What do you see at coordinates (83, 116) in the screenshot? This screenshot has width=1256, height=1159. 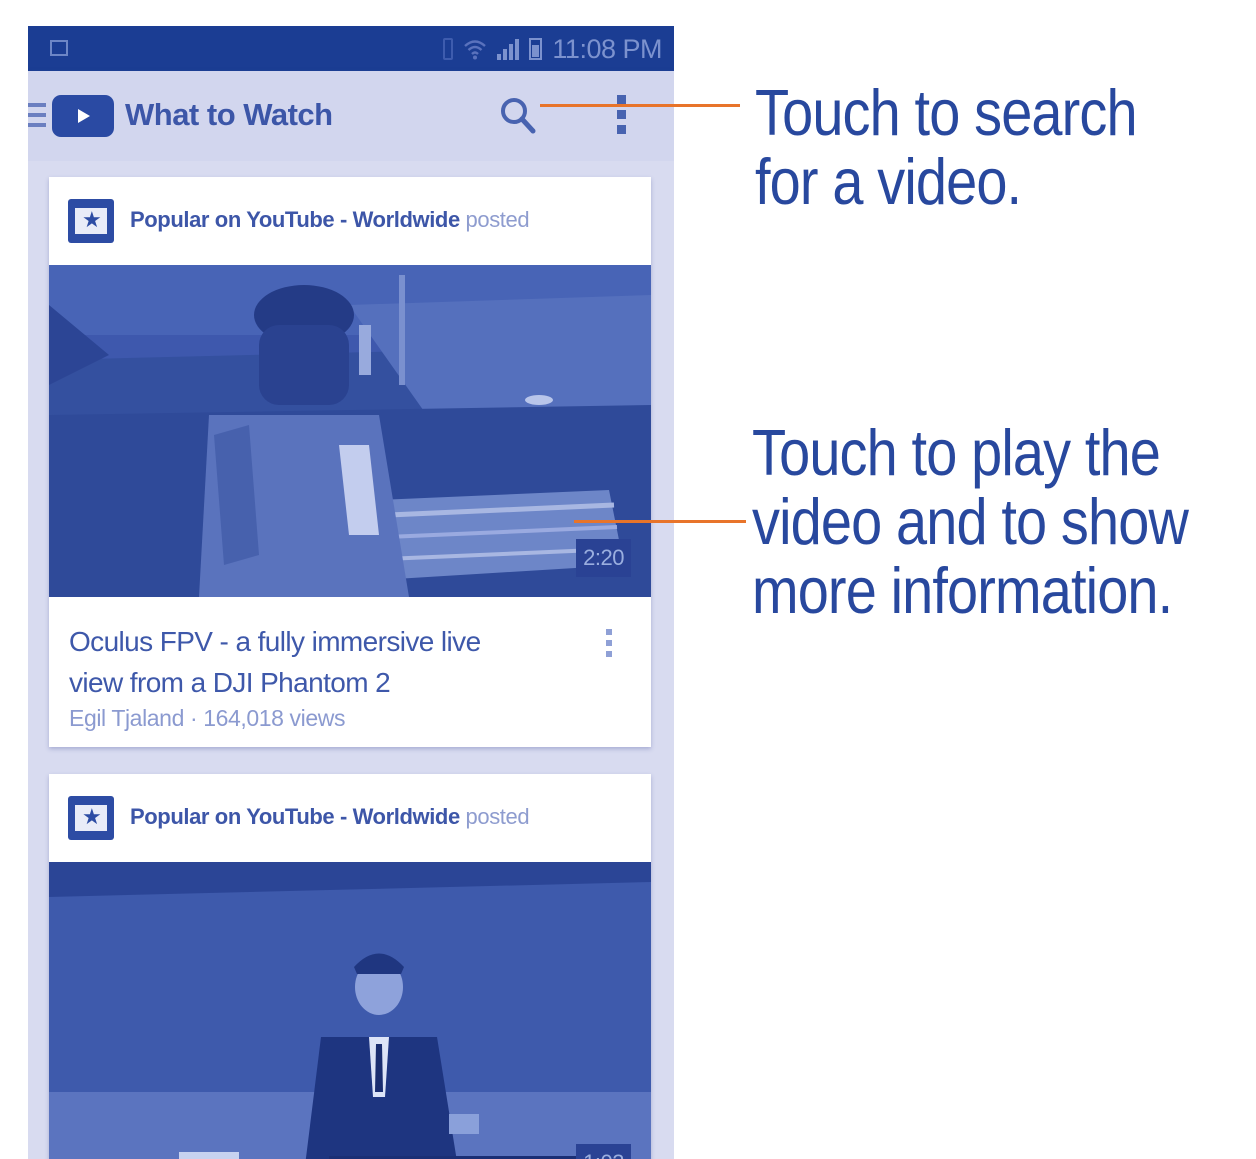 I see `youtube-logo-icon` at bounding box center [83, 116].